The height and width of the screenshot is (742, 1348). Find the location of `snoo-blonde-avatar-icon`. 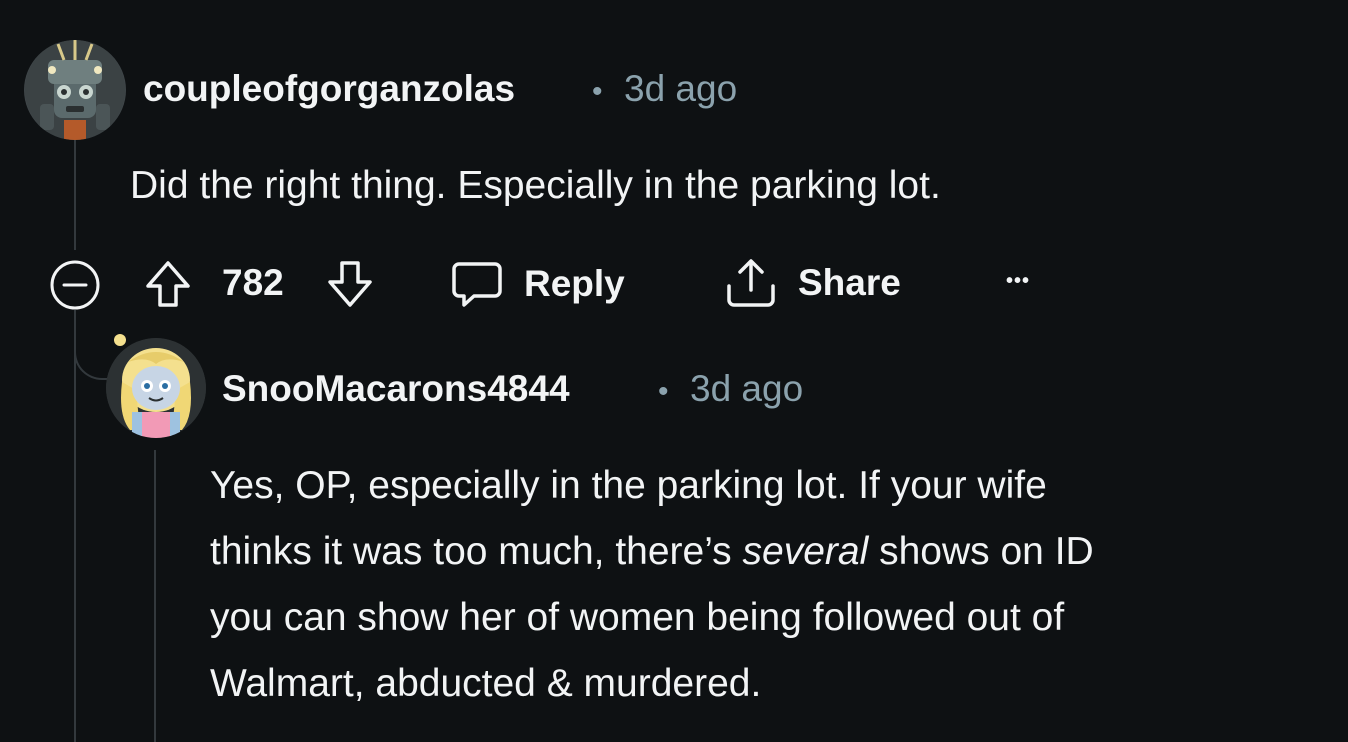

snoo-blonde-avatar-icon is located at coordinates (156, 388).